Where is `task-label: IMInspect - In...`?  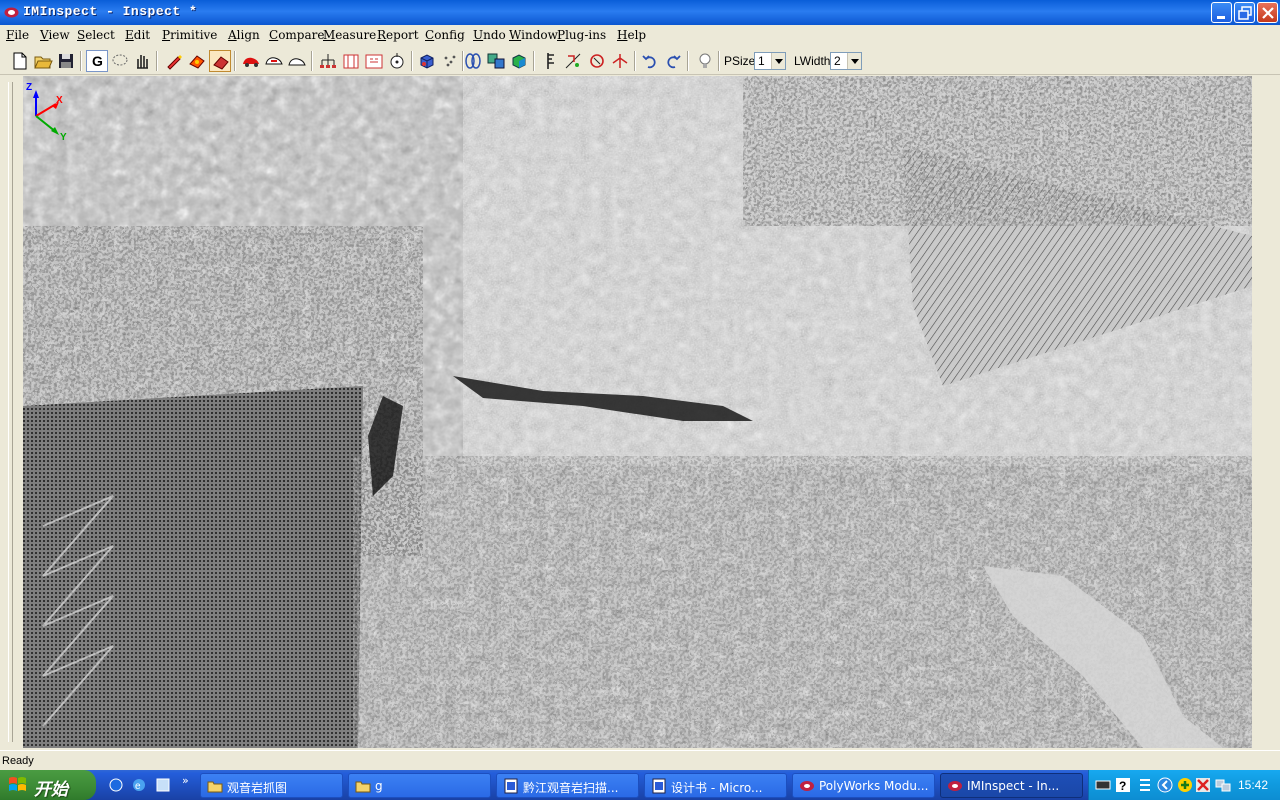 task-label: IMInspect - In... is located at coordinates (1013, 786).